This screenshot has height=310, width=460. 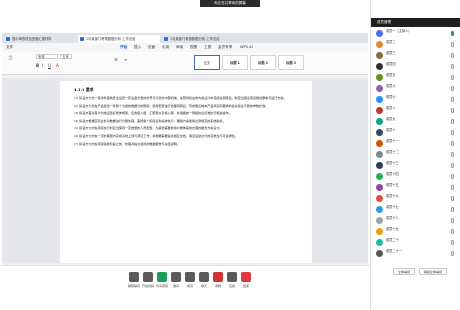 What do you see at coordinates (415, 45) in the screenshot?
I see `member-row: 成员二` at bounding box center [415, 45].